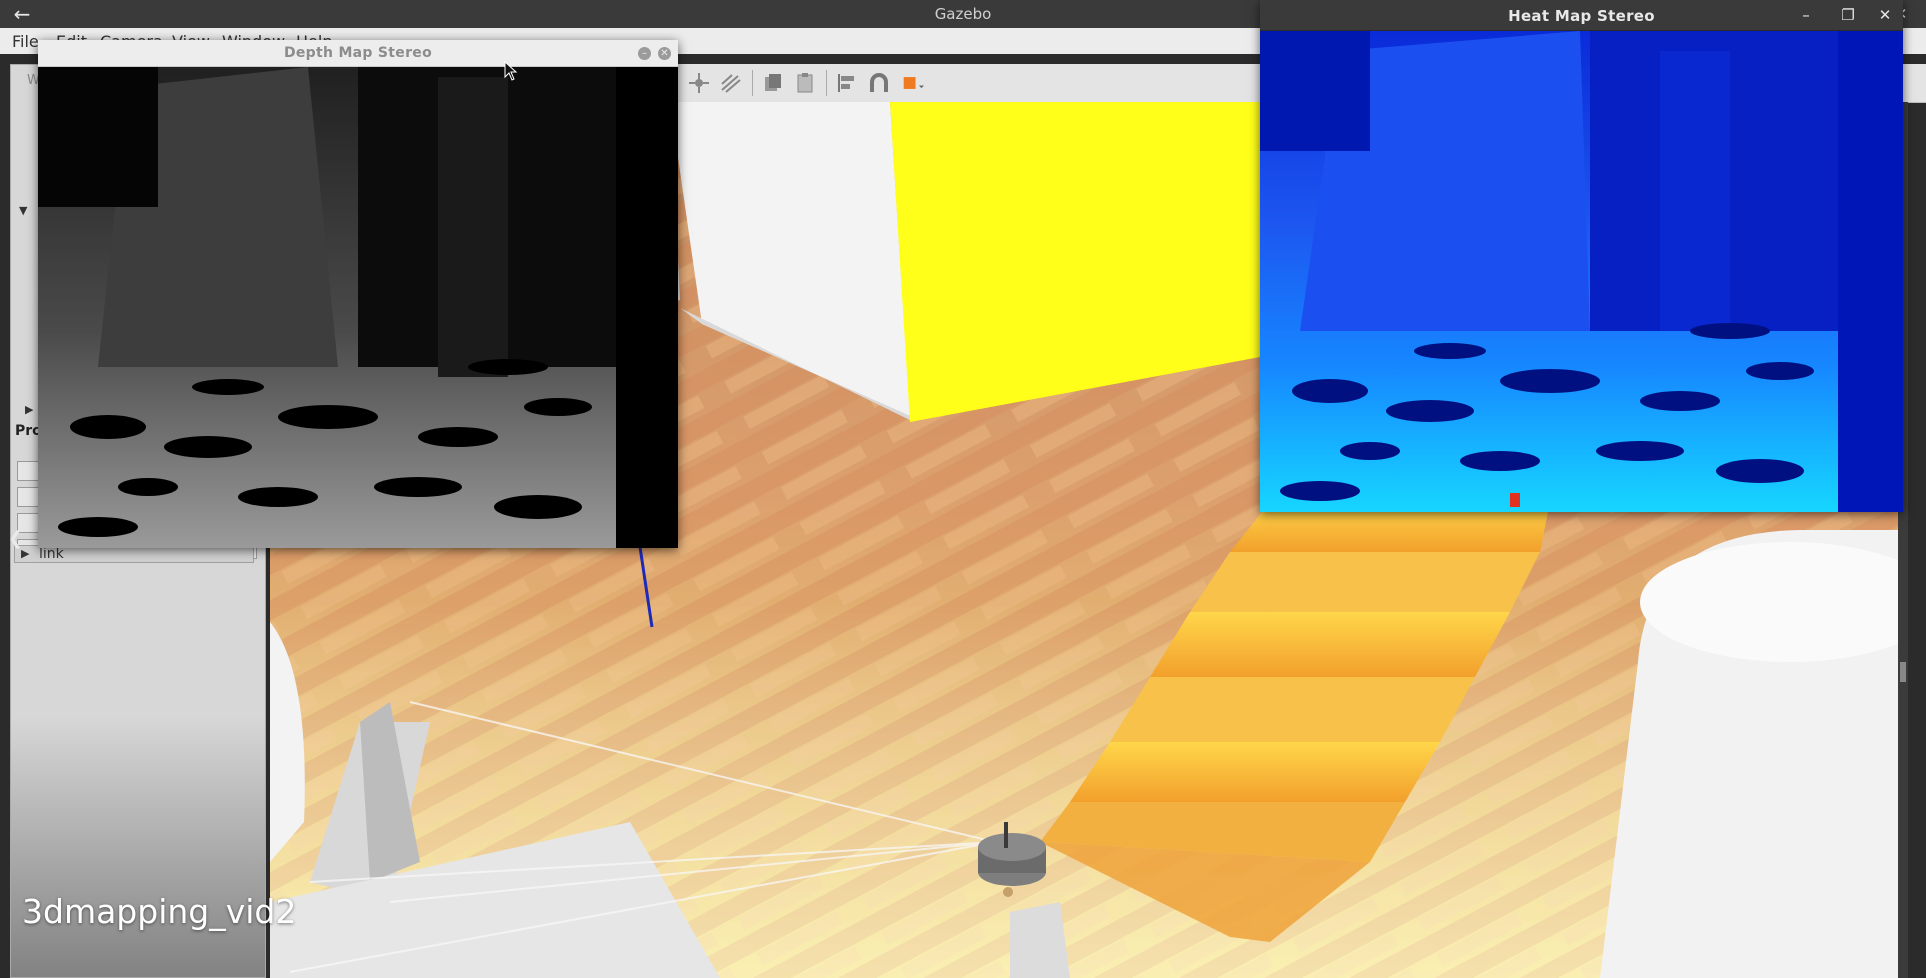  I want to click on expand-arrow-icon: ▼, so click(23, 210).